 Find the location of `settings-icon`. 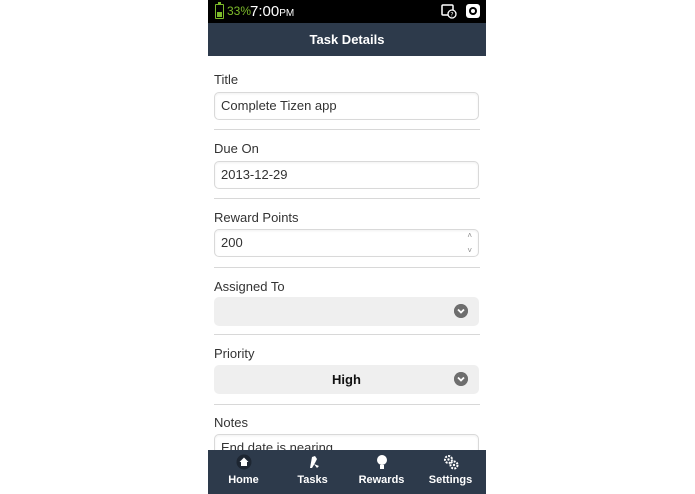

settings-icon is located at coordinates (451, 462).